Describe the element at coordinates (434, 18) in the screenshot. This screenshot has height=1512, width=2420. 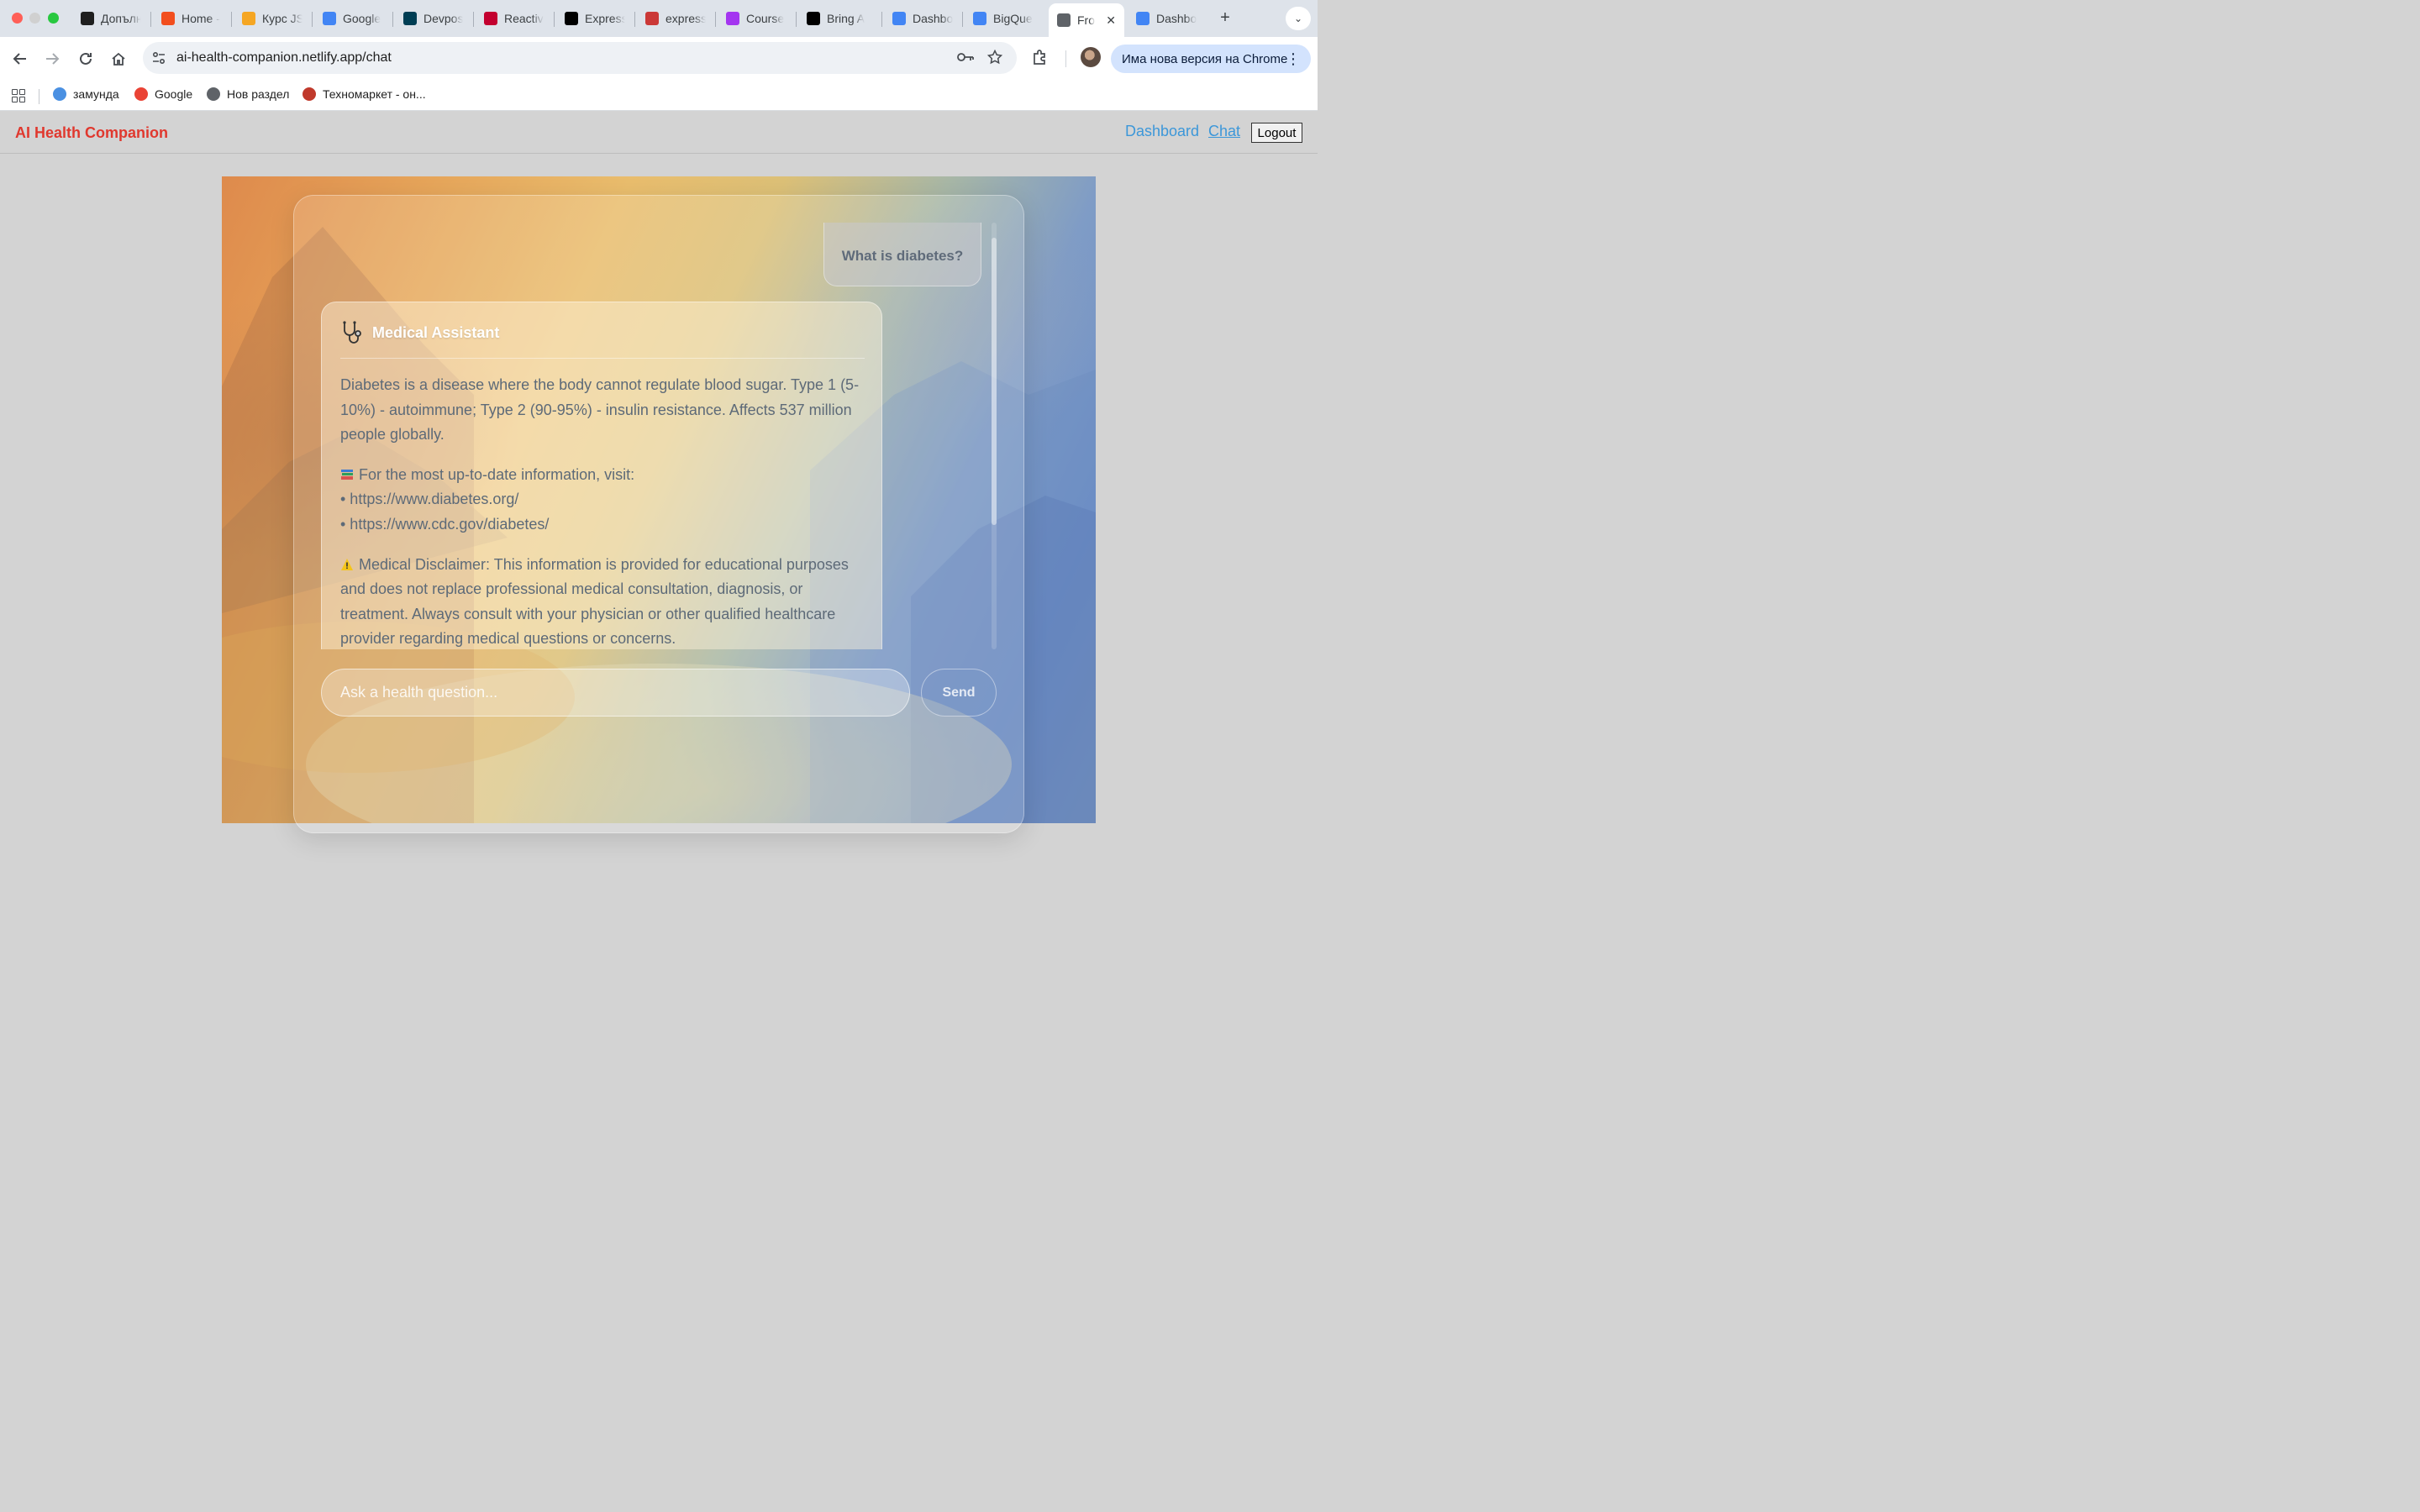
I see `browser-tab: Devpos` at that location.